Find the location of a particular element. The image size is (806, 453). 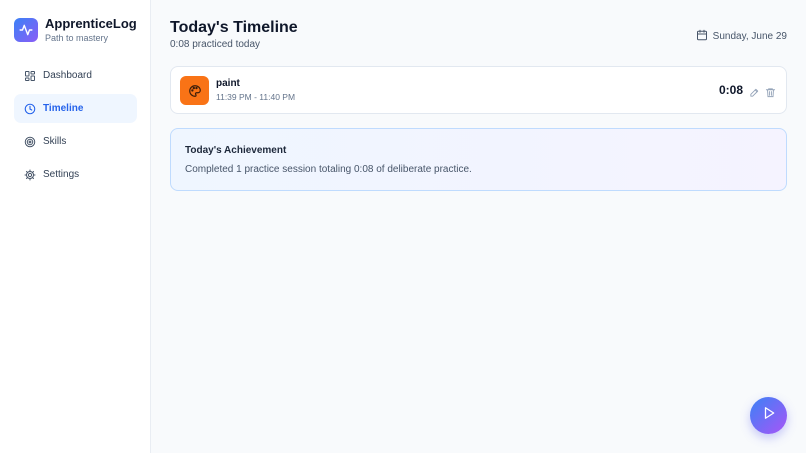

sidebar-item-label: Skills is located at coordinates (55, 141).